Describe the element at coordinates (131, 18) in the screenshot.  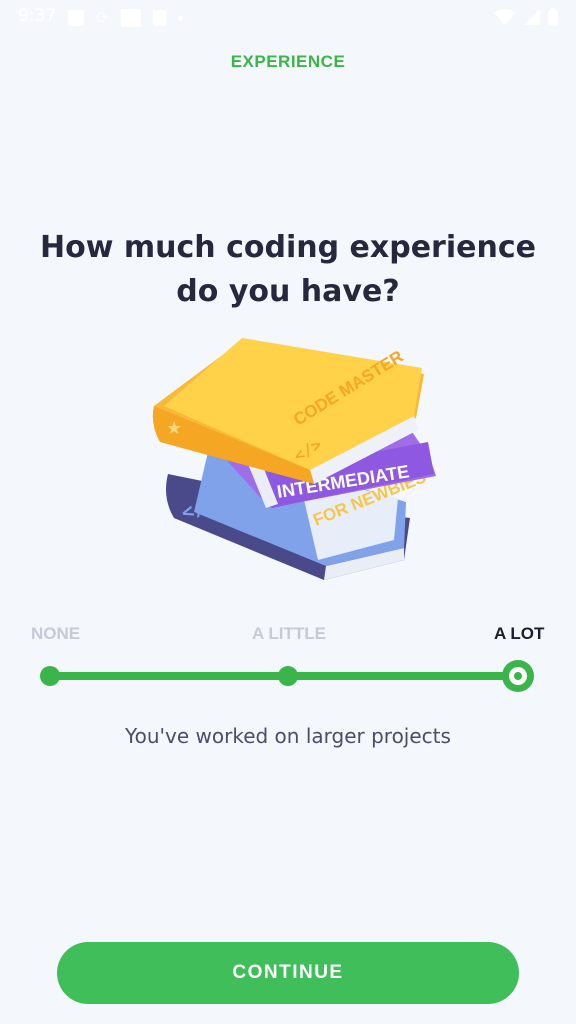
I see `square-app-icon` at that location.